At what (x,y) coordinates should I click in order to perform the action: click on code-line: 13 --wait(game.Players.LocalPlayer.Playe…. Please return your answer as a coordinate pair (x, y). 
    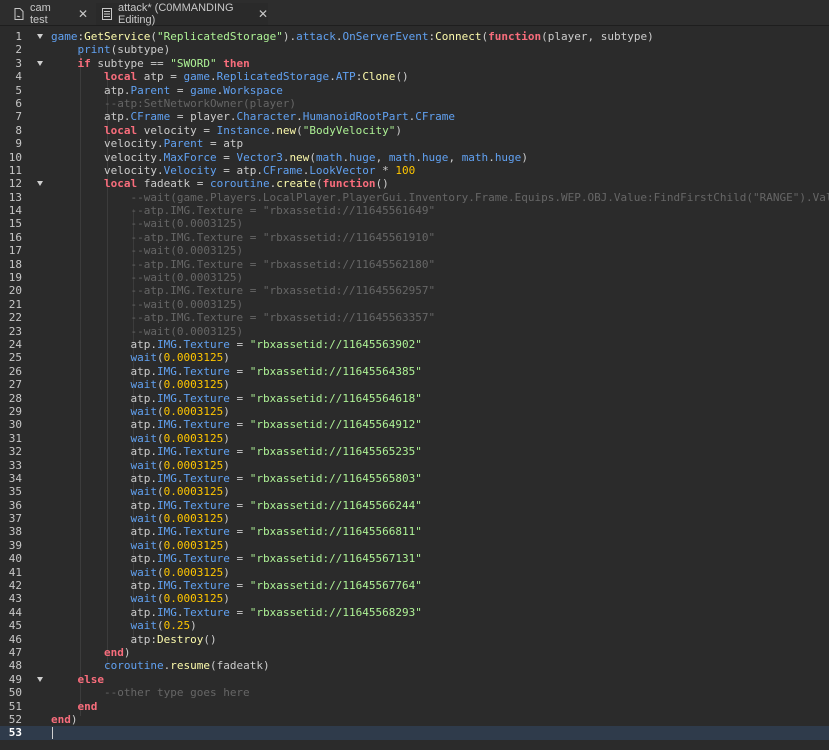
    Looking at the image, I should click on (414, 197).